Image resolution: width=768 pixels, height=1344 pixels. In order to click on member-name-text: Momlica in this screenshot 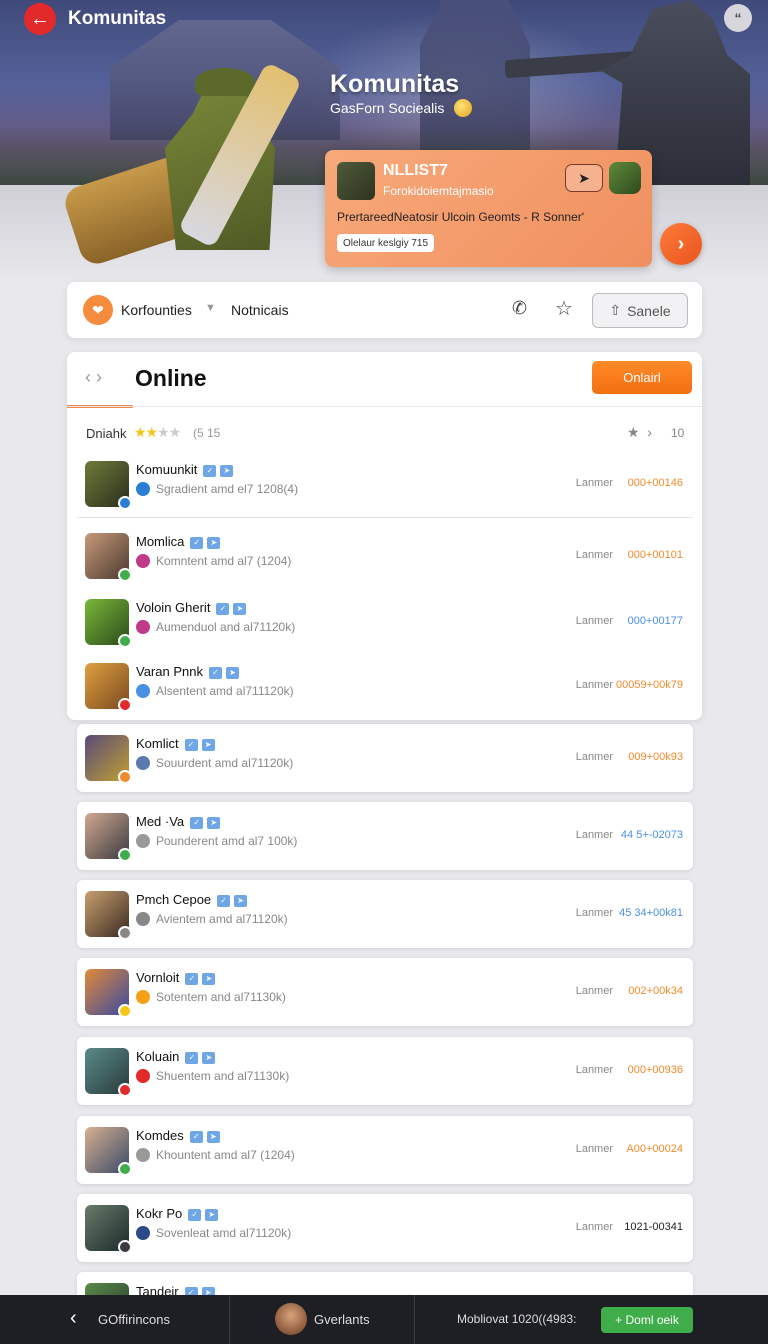, I will do `click(160, 541)`.